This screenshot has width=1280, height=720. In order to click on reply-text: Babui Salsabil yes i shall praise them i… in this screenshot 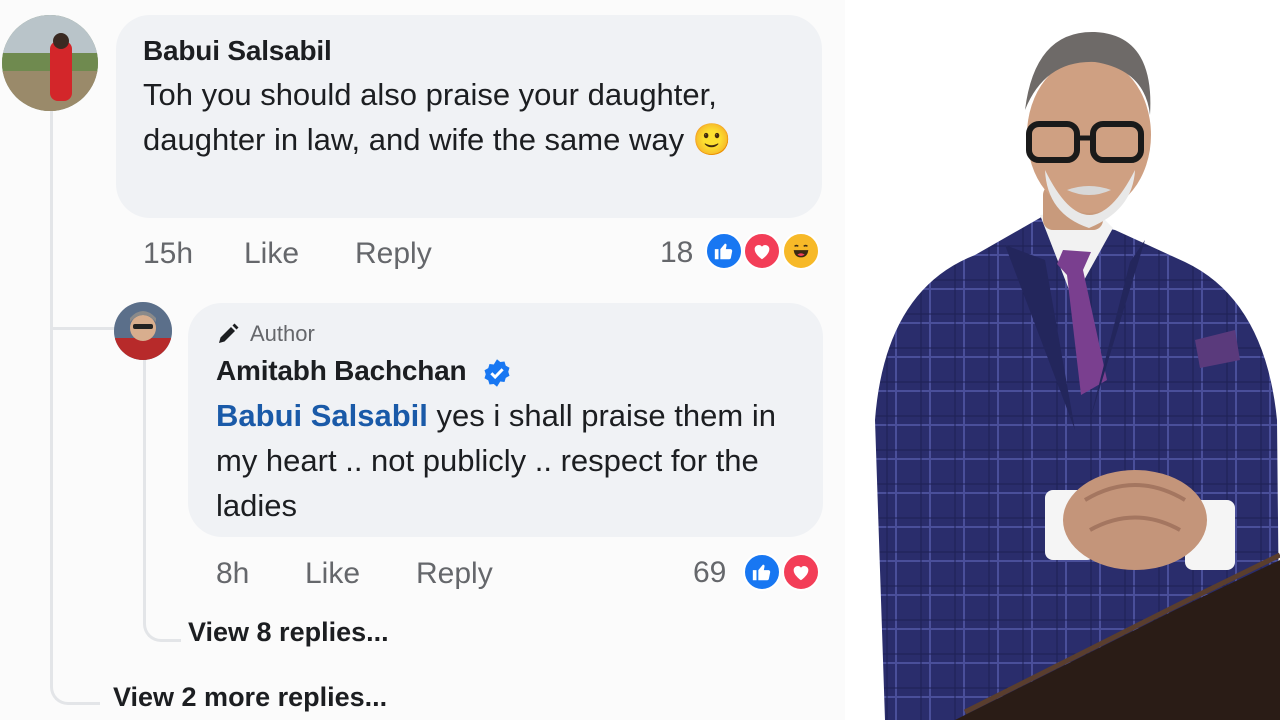, I will do `click(496, 460)`.